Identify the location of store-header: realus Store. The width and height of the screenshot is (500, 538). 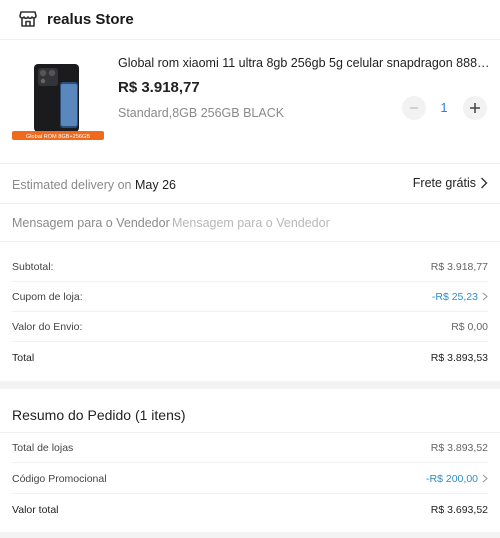
(250, 20).